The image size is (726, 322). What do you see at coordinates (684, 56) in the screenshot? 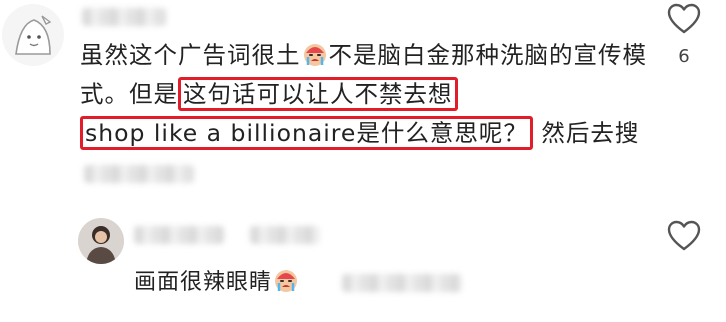
I see `like-count: 6` at bounding box center [684, 56].